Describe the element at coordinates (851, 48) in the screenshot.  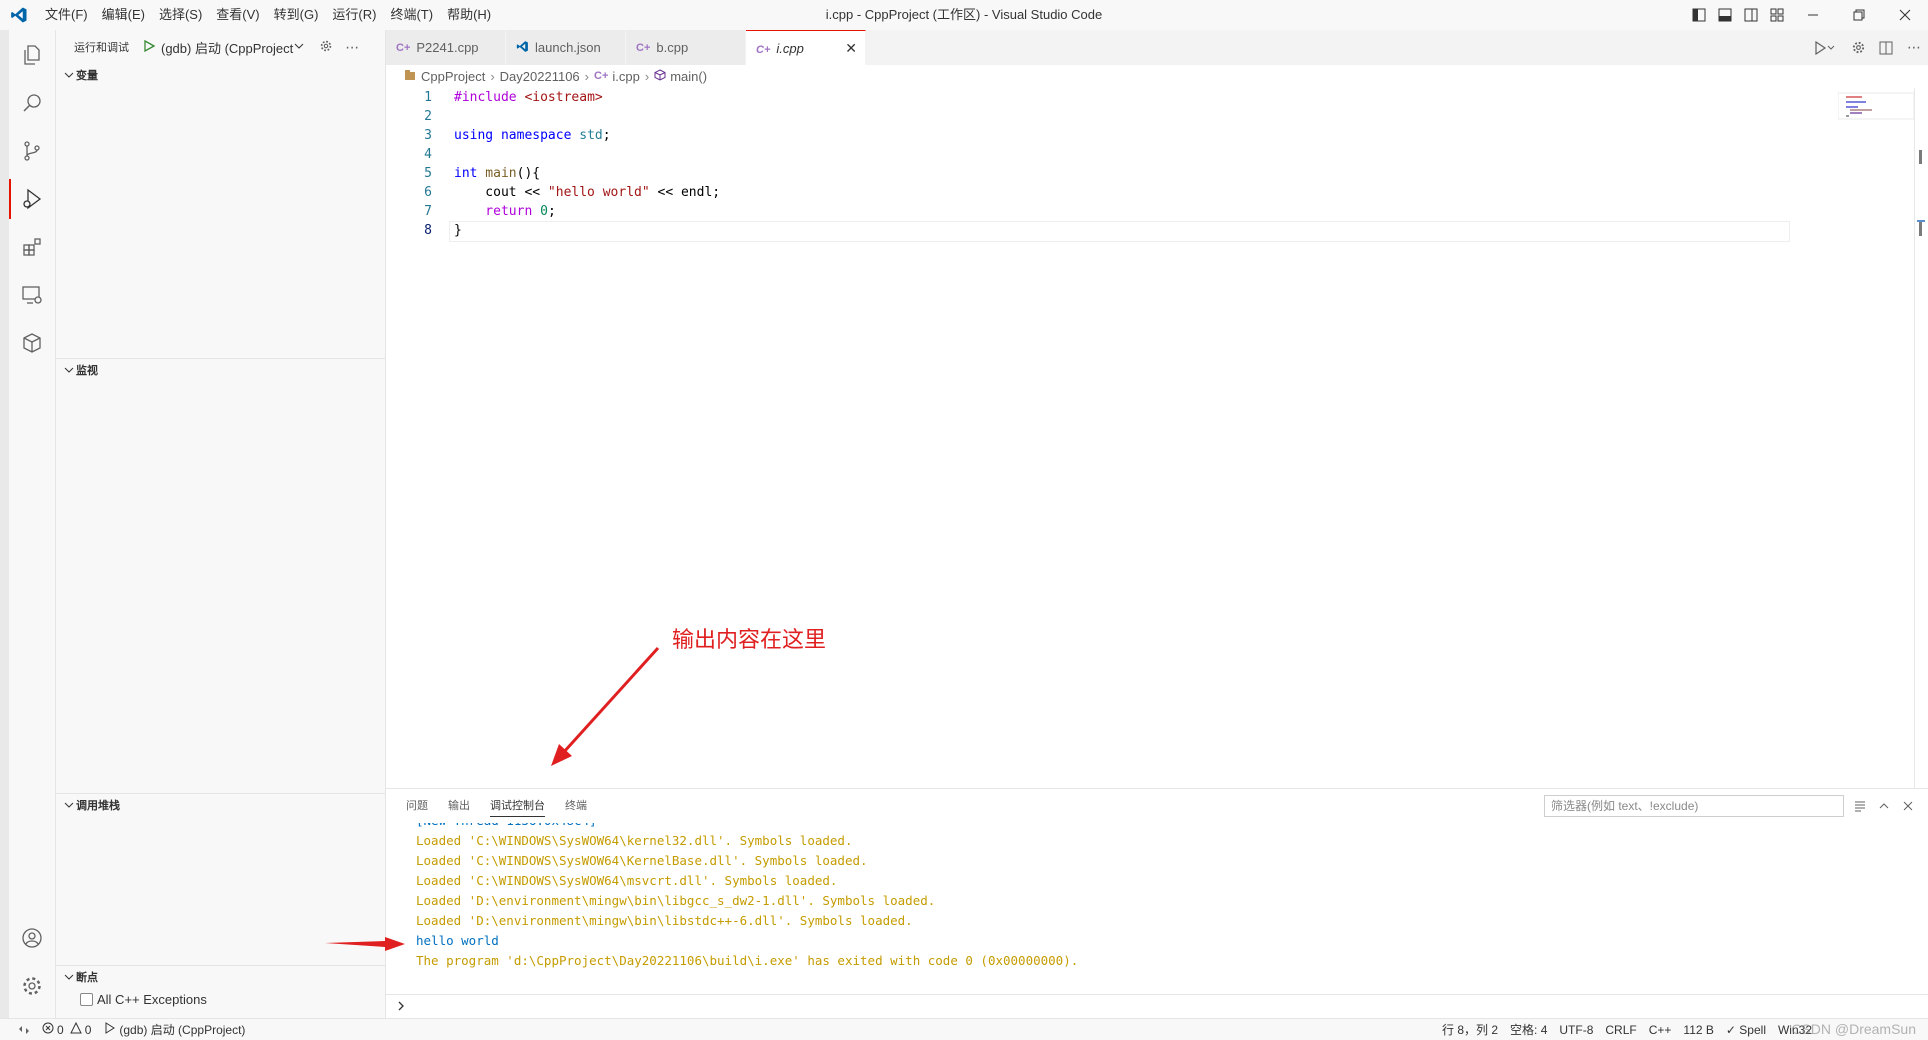
I see `close-tab-icon: ✕` at that location.